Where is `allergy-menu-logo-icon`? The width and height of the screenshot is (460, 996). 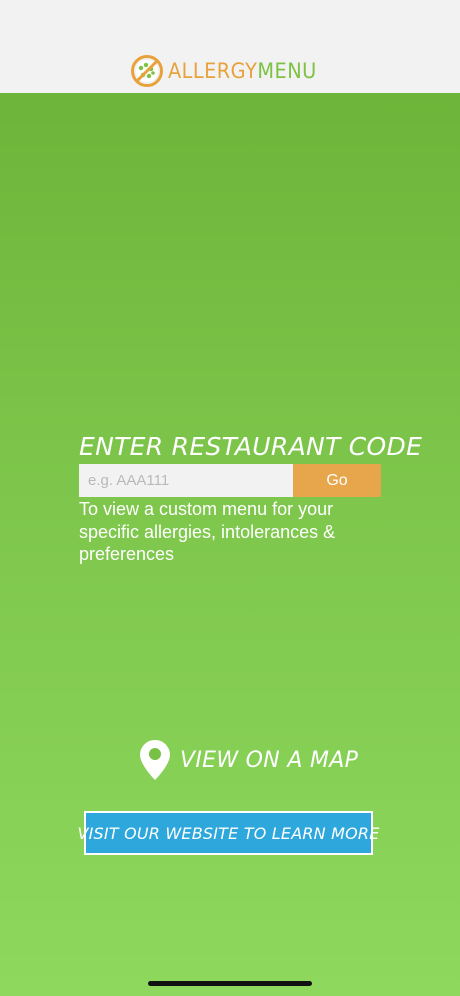 allergy-menu-logo-icon is located at coordinates (147, 71).